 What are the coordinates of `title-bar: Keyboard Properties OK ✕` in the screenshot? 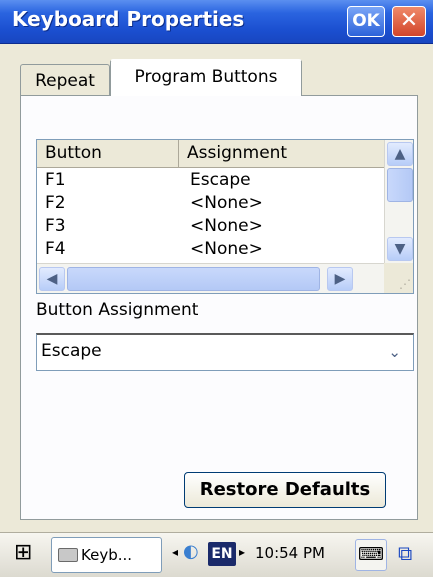 It's located at (216, 22).